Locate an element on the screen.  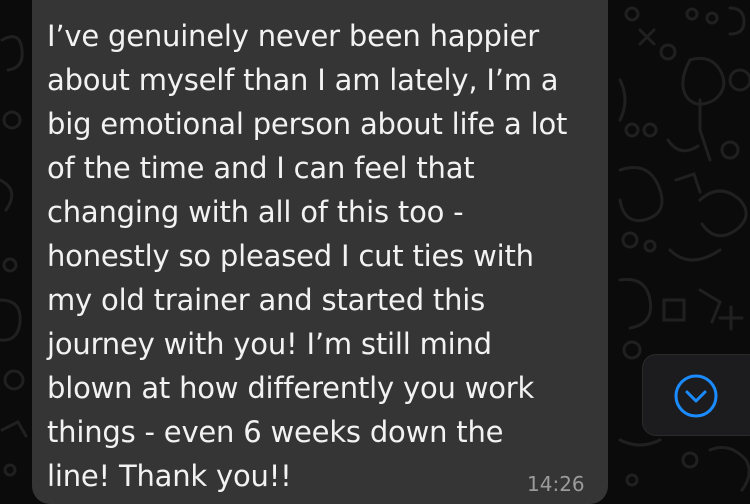
chevron-down-circle-icon is located at coordinates (696, 396).